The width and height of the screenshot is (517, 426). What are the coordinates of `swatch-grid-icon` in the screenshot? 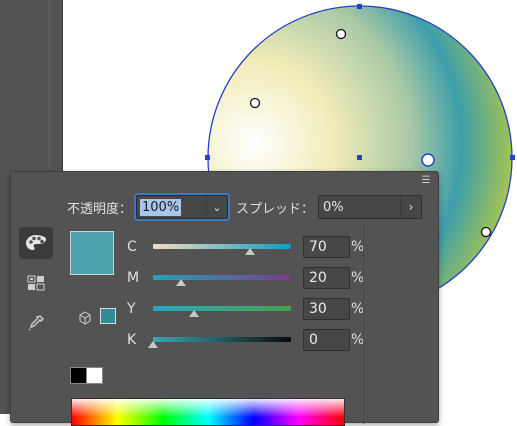 It's located at (36, 283).